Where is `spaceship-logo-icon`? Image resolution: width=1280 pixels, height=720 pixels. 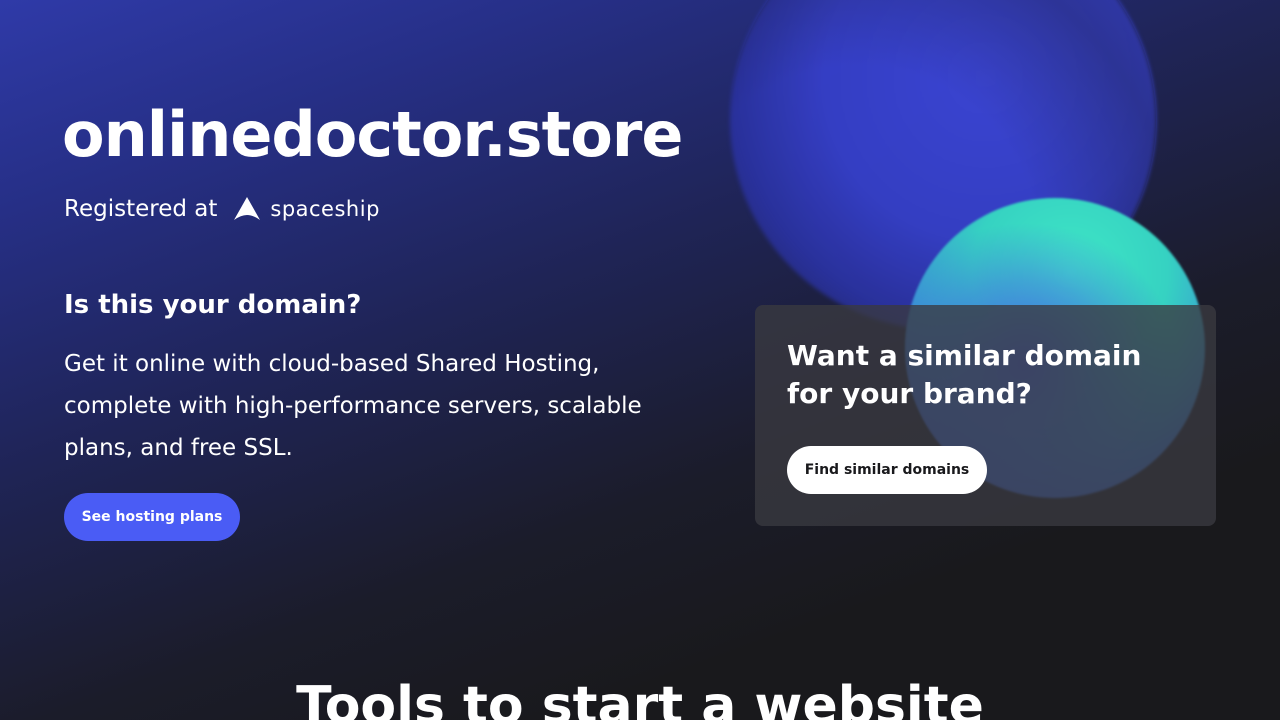
spaceship-logo-icon is located at coordinates (247, 208).